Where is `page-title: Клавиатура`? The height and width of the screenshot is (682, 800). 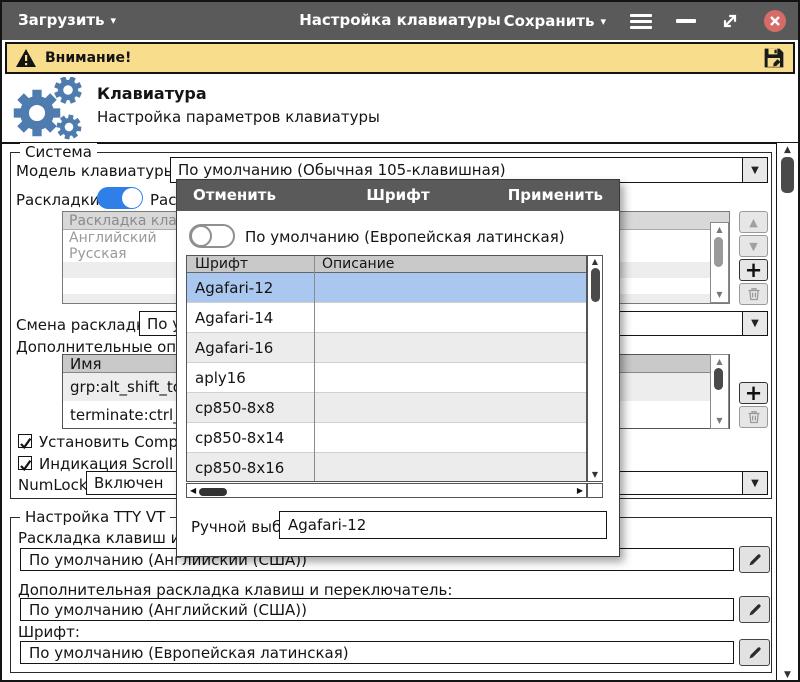
page-title: Клавиатура is located at coordinates (152, 93).